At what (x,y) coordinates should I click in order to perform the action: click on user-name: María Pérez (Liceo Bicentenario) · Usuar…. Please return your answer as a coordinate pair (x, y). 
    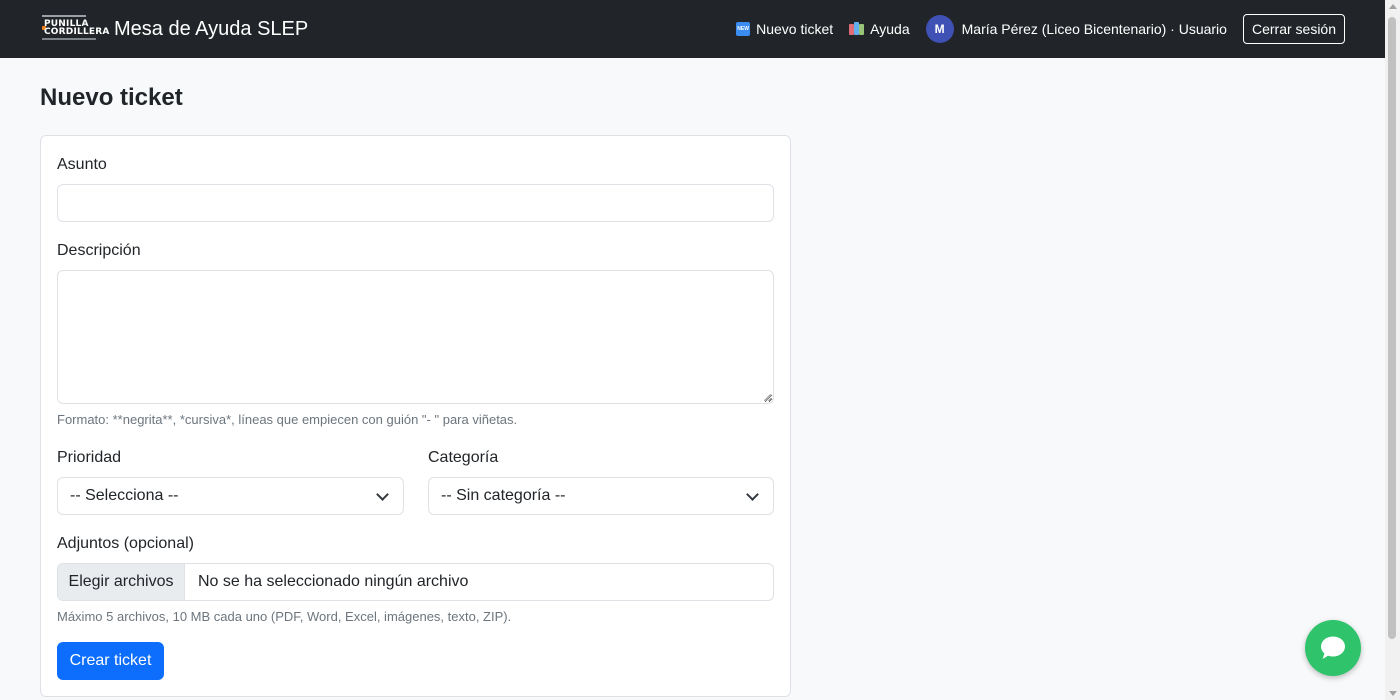
    Looking at the image, I should click on (1094, 29).